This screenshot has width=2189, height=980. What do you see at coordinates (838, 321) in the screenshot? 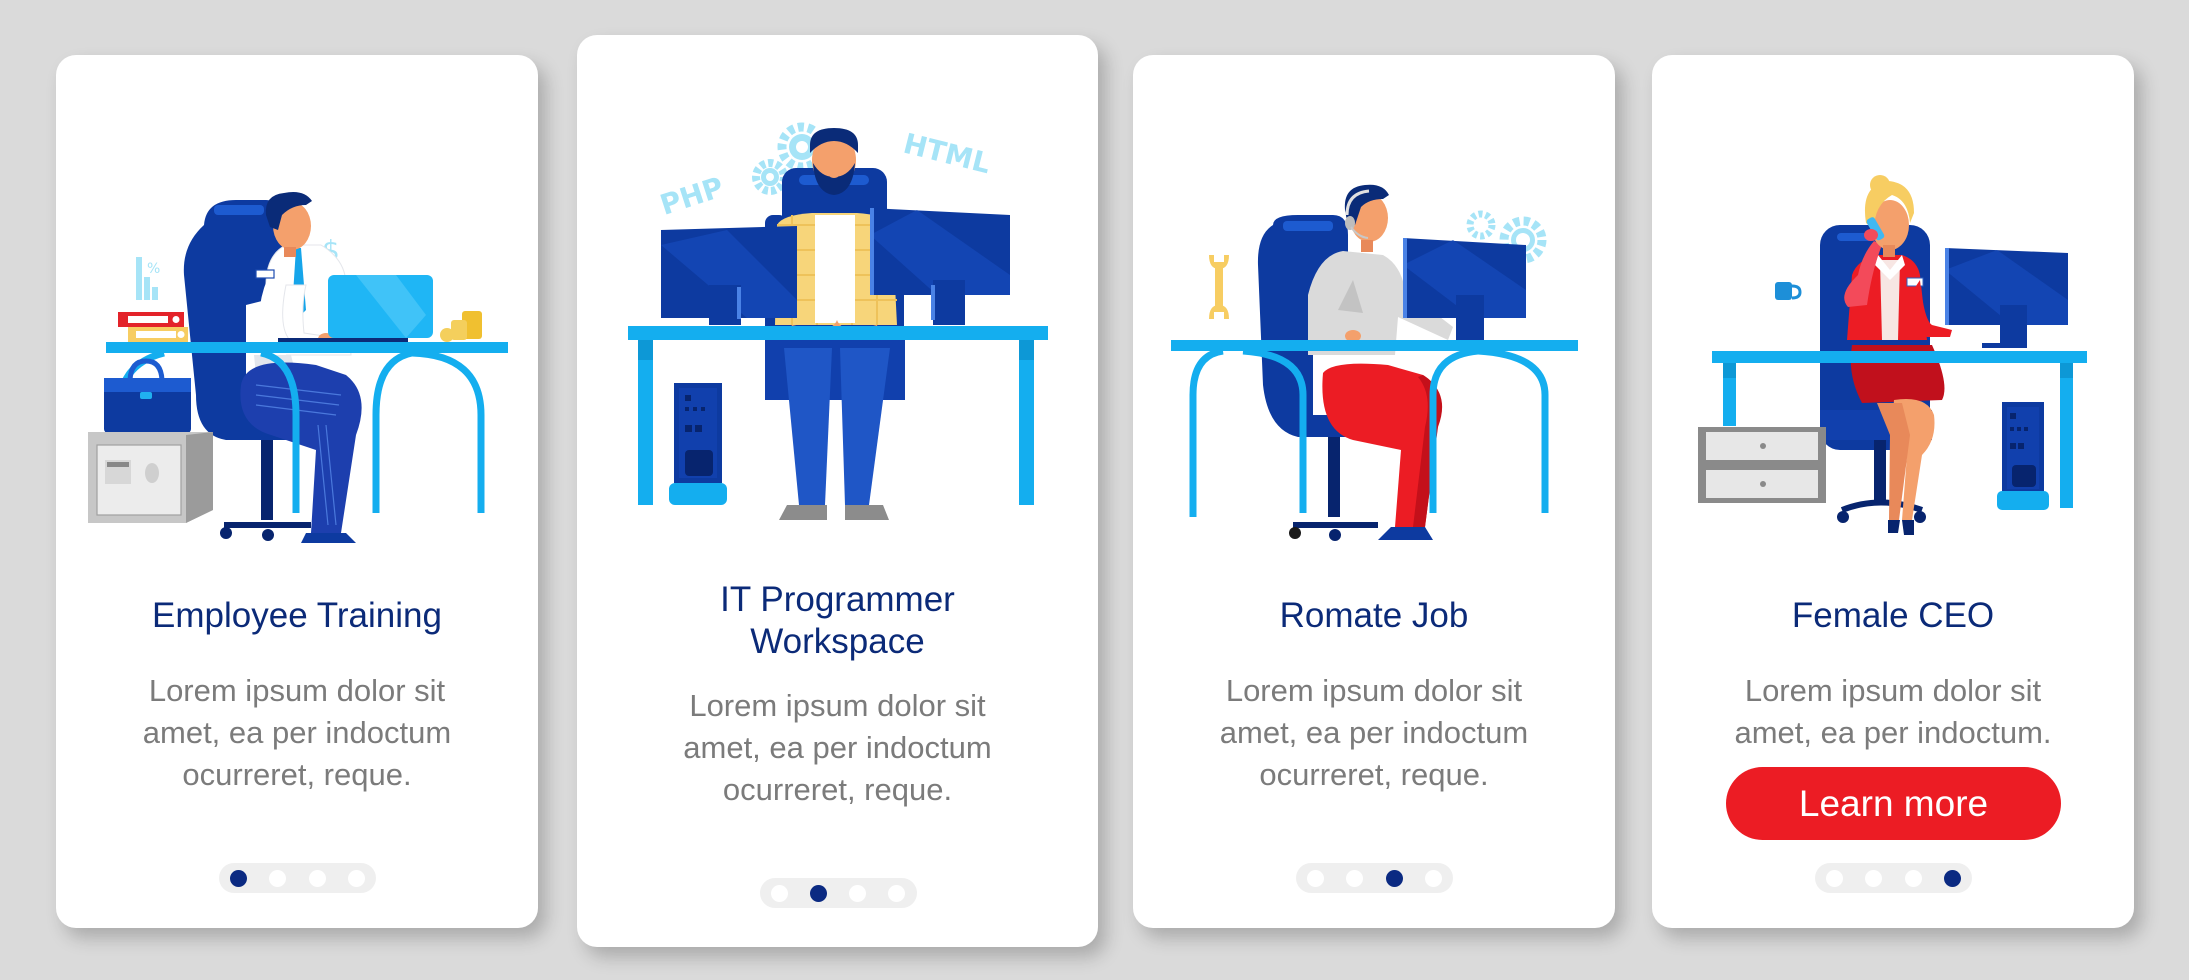
I see `programmer-illustration: PHP HTML` at bounding box center [838, 321].